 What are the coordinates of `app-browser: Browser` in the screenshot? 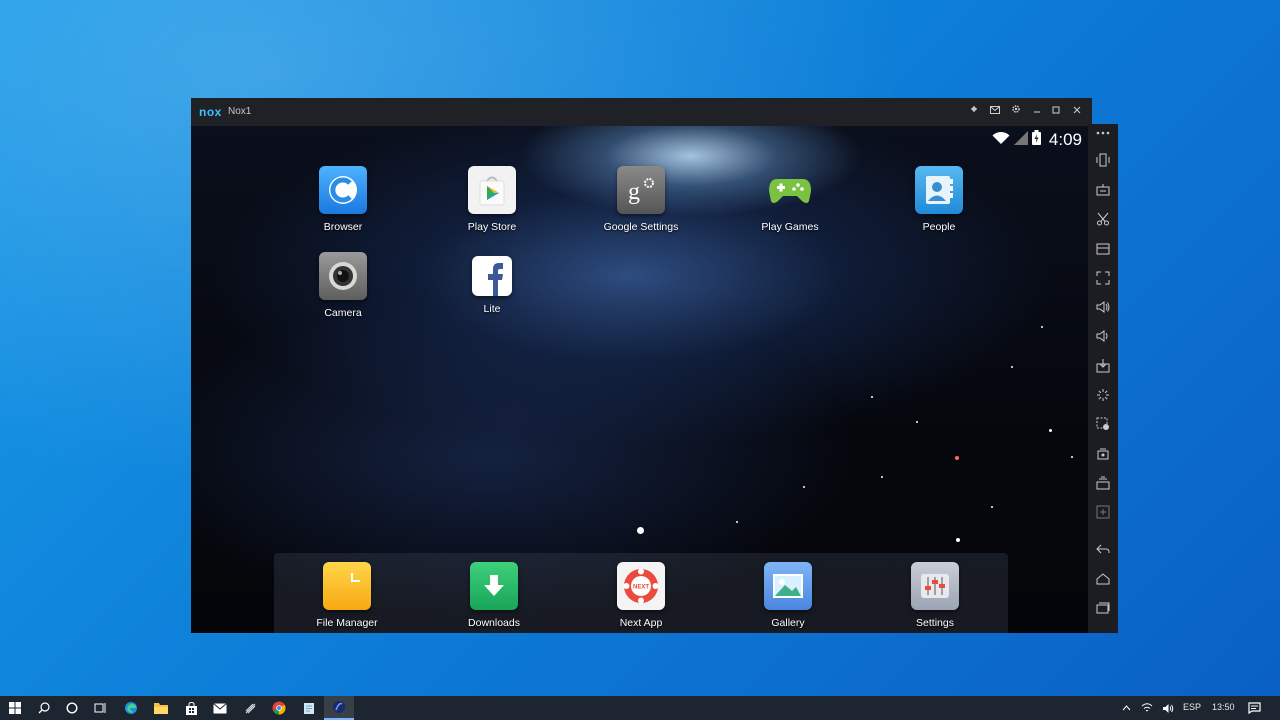 It's located at (343, 199).